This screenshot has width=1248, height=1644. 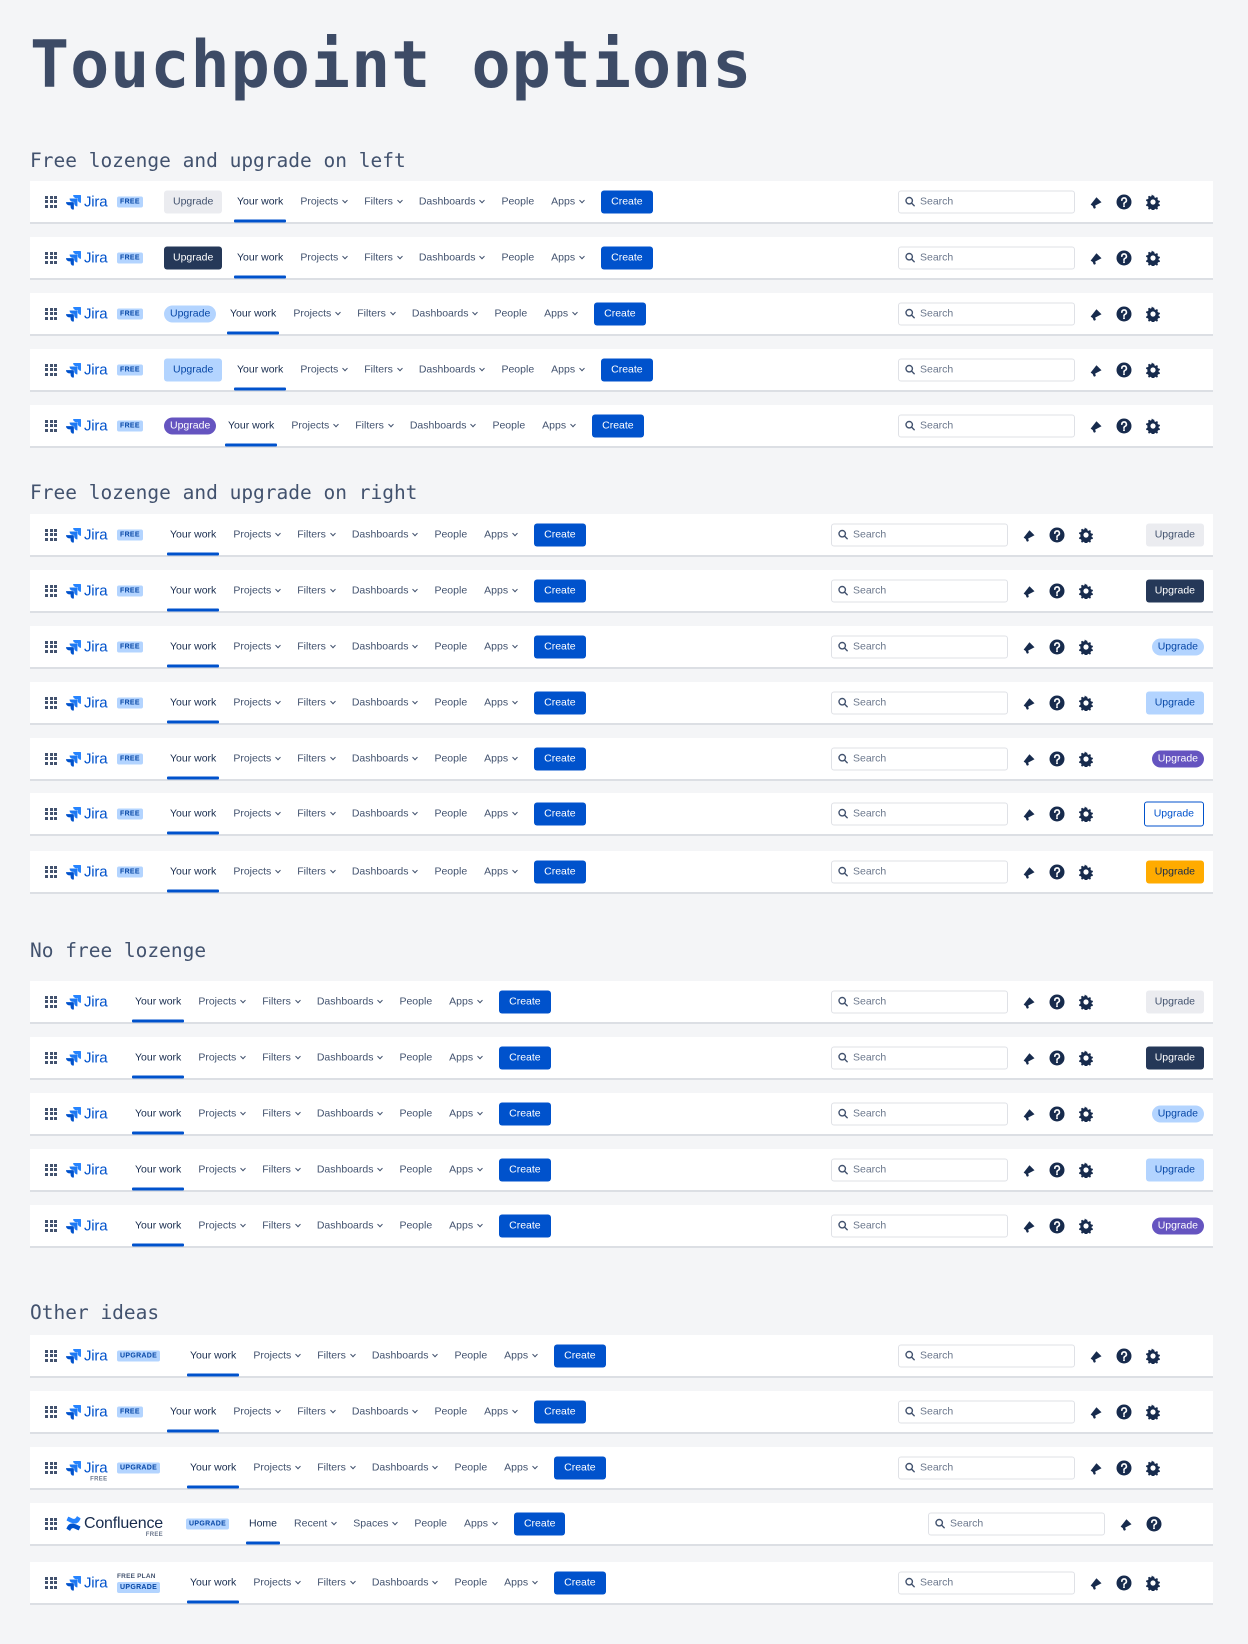 I want to click on upgrade-lozenge: UPGRADE, so click(x=139, y=1355).